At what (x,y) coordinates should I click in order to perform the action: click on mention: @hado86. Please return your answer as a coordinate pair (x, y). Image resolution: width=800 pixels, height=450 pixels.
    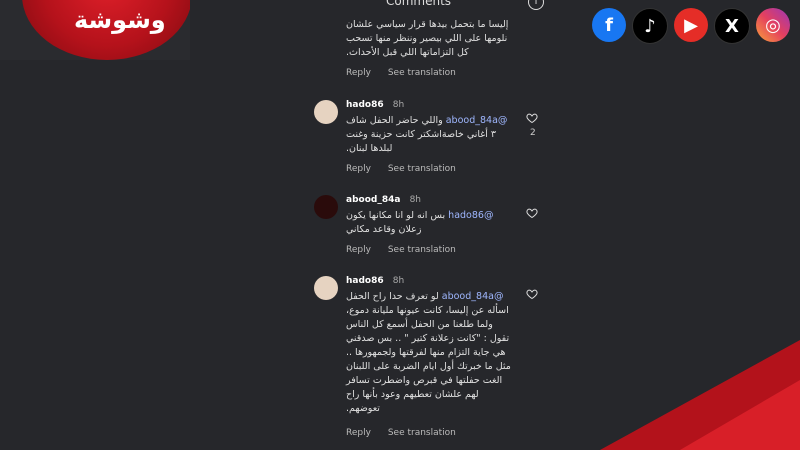
    Looking at the image, I should click on (470, 215).